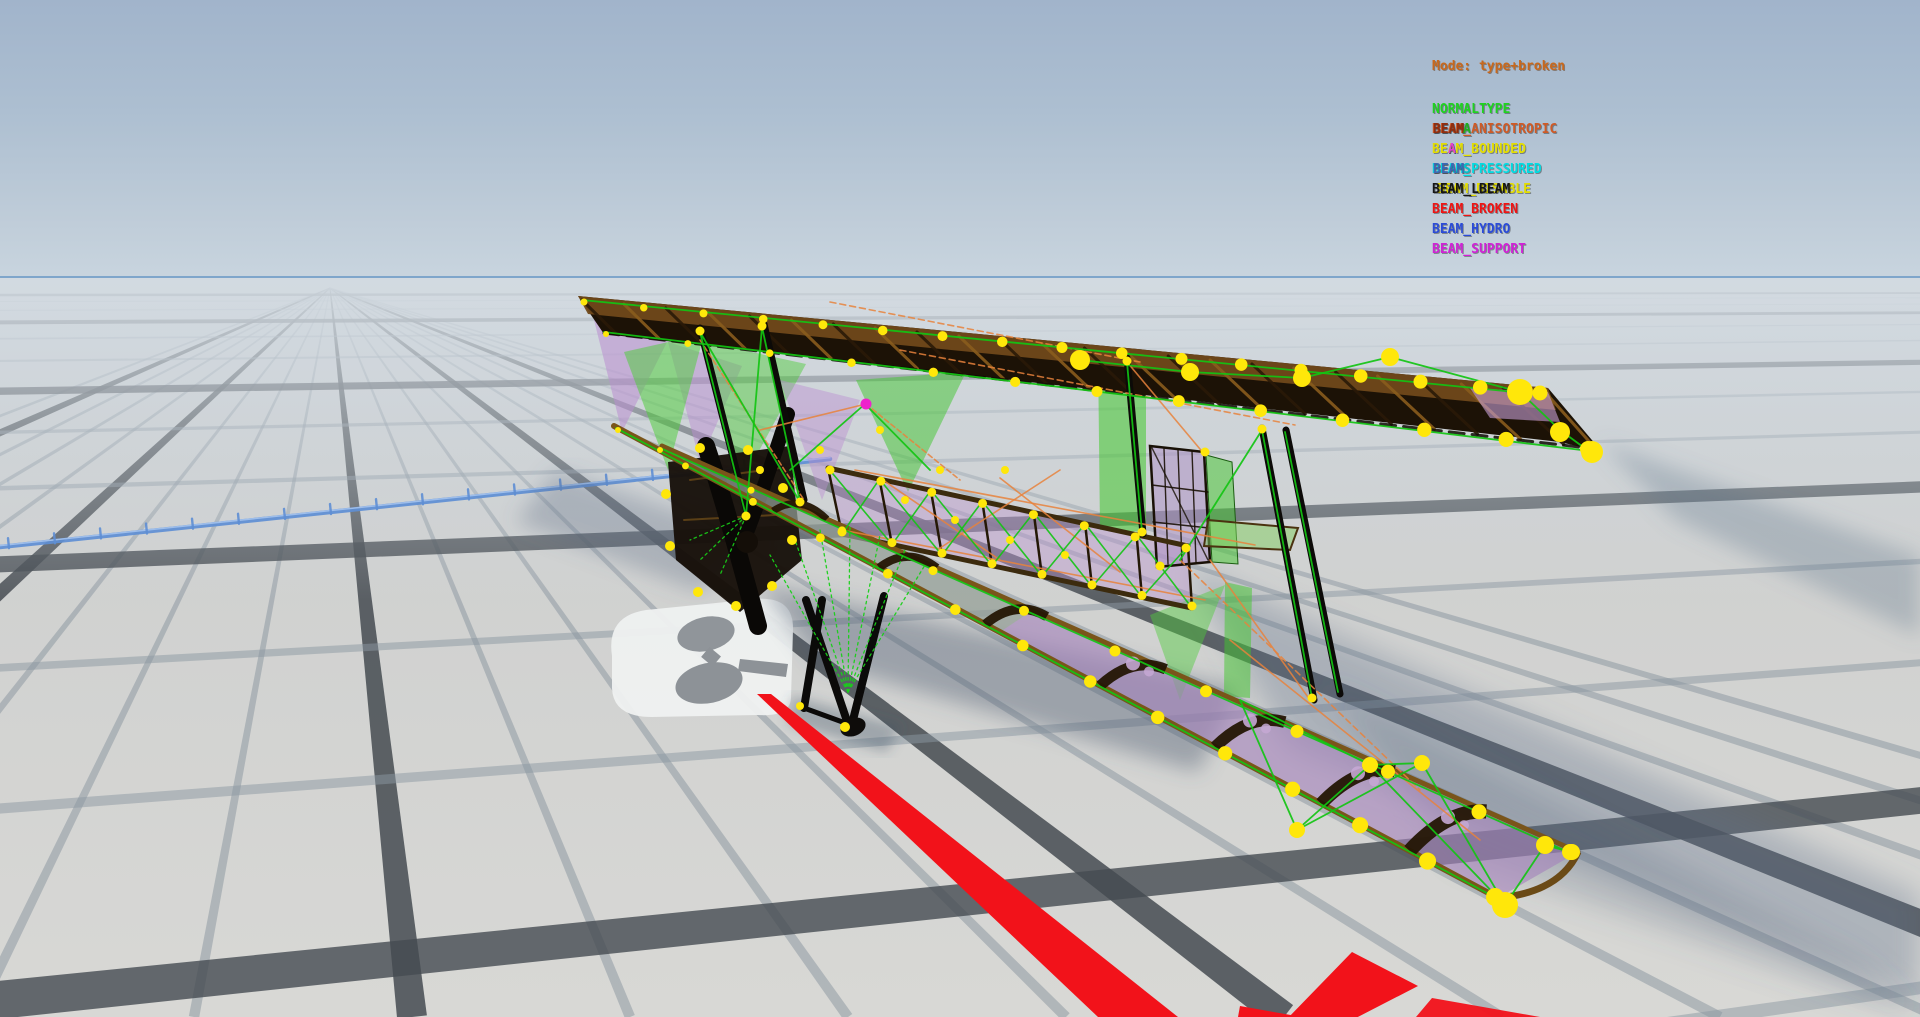 Image resolution: width=1920 pixels, height=1017 pixels. What do you see at coordinates (1471, 109) in the screenshot?
I see `legend-label: NORMALTYPE` at bounding box center [1471, 109].